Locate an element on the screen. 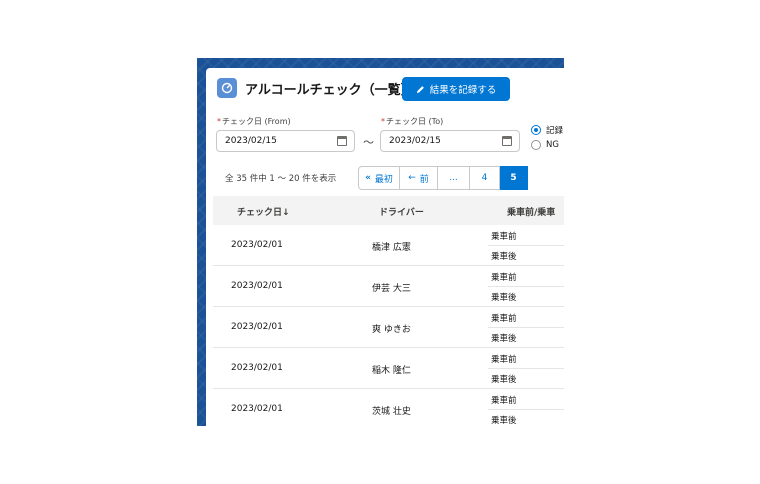 This screenshot has height=484, width=760. card-header: アルコールチェック（一覧） 結果を記録する is located at coordinates (385, 89).